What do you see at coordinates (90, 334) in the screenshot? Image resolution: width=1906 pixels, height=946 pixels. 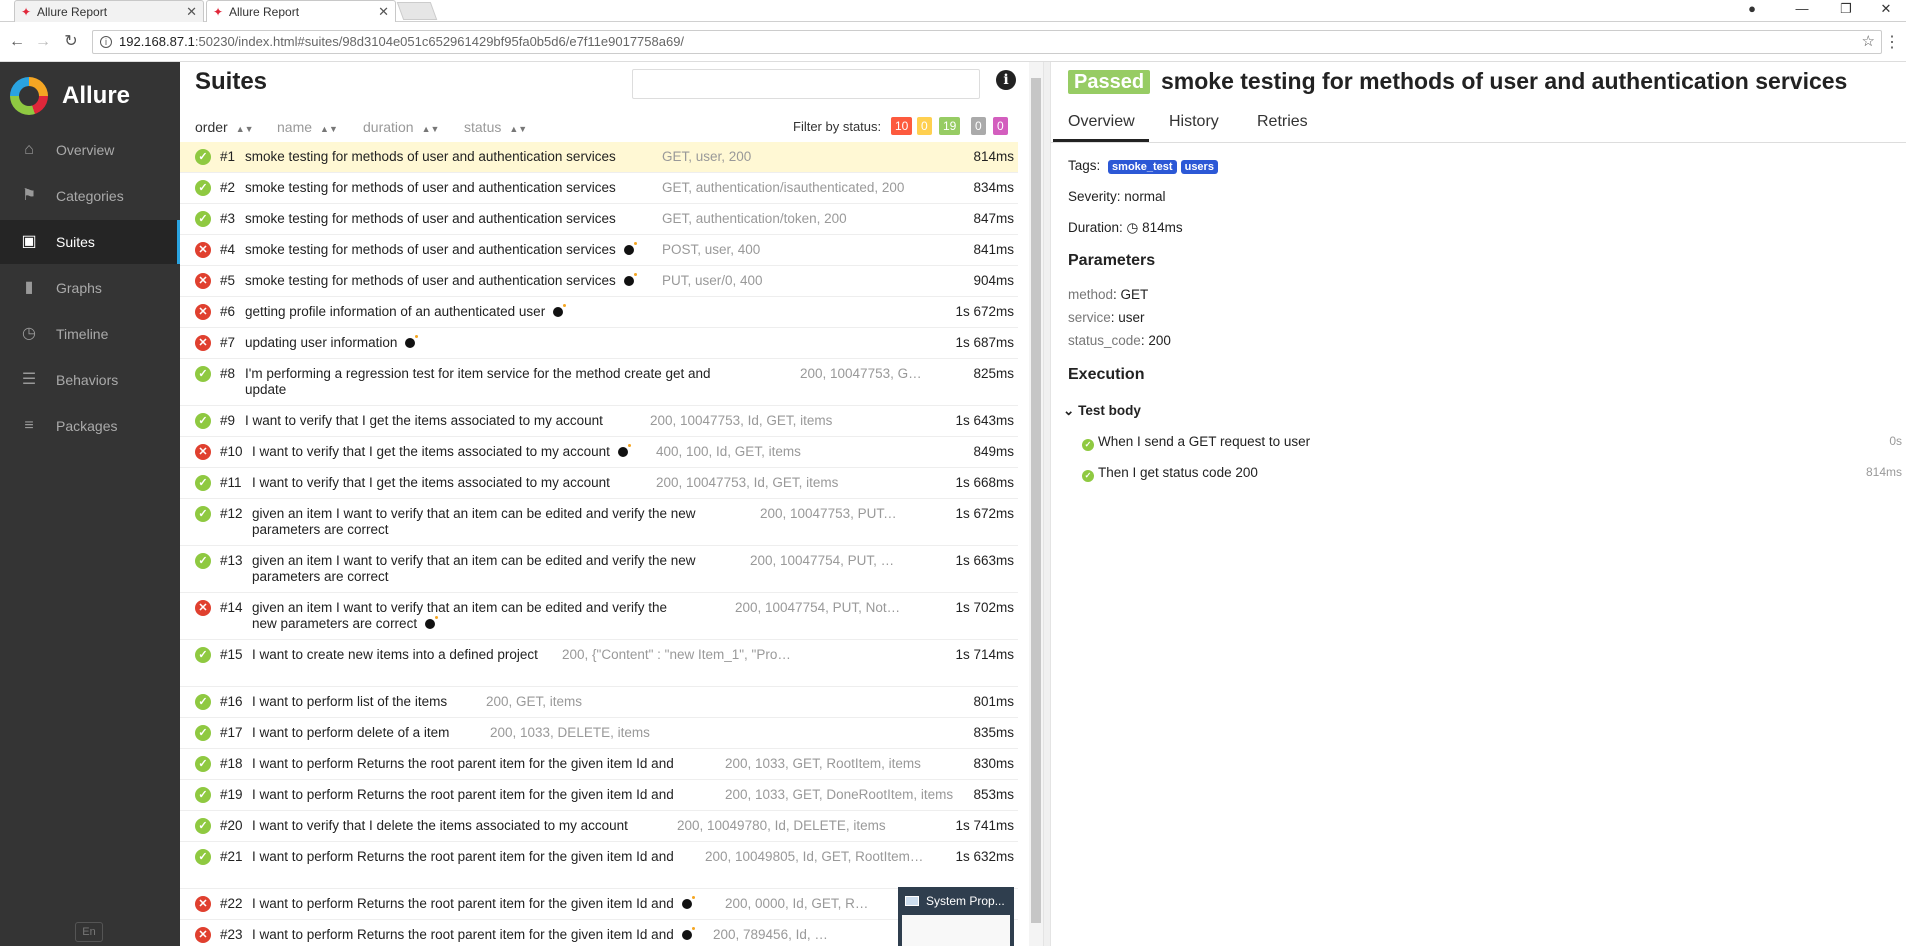 I see `sidebar-item-timeline: ◷ Timeline` at bounding box center [90, 334].